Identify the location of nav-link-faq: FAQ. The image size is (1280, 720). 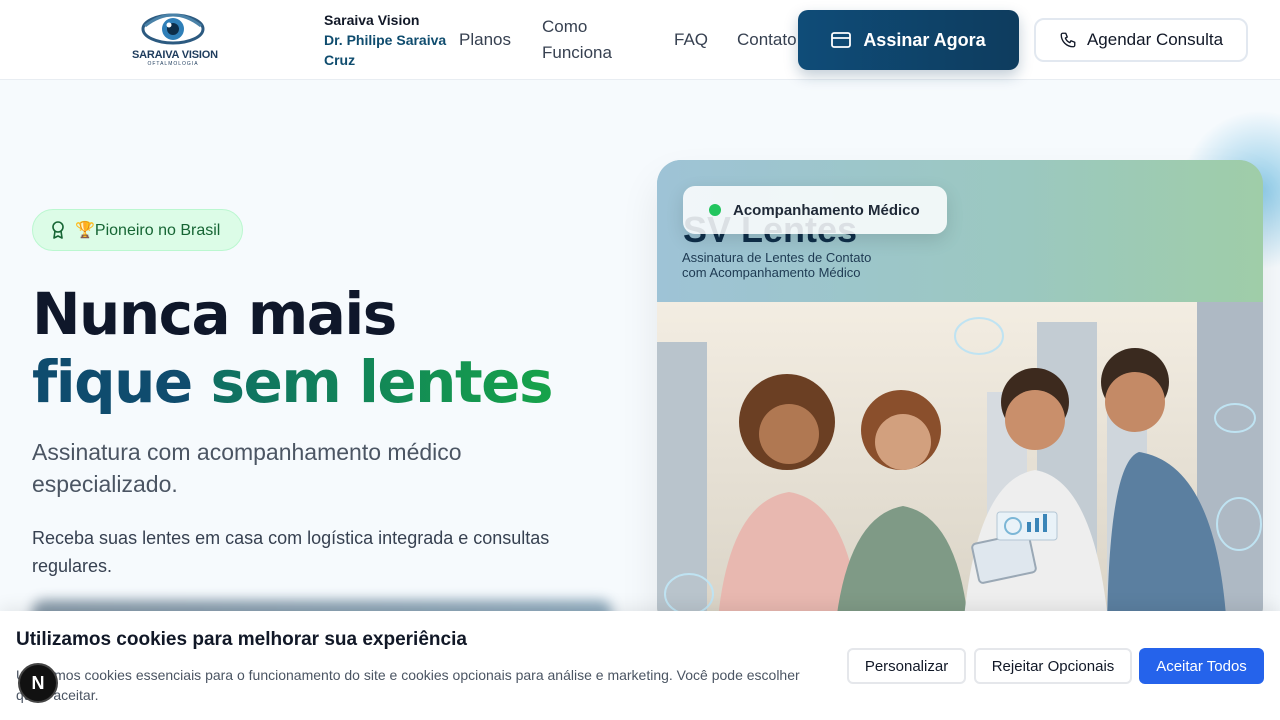
(691, 40).